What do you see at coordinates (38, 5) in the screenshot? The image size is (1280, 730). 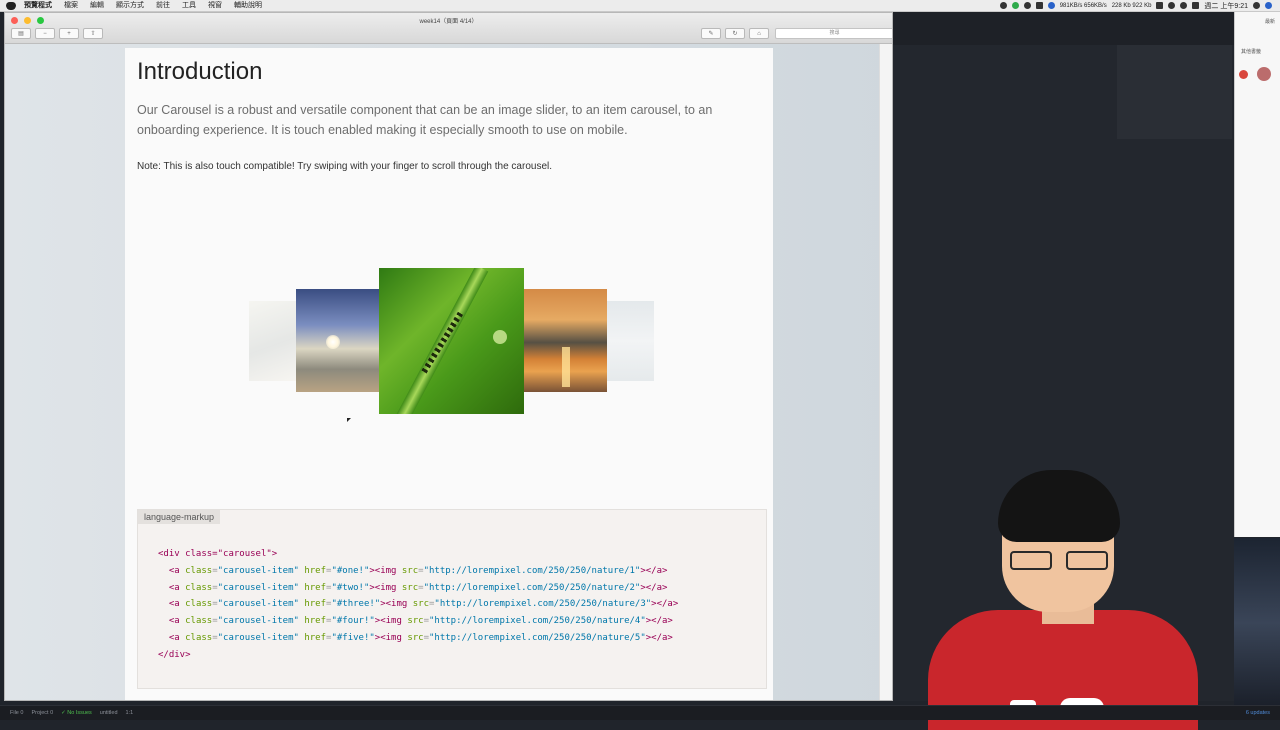 I see `menu-item-app: 預覽程式` at bounding box center [38, 5].